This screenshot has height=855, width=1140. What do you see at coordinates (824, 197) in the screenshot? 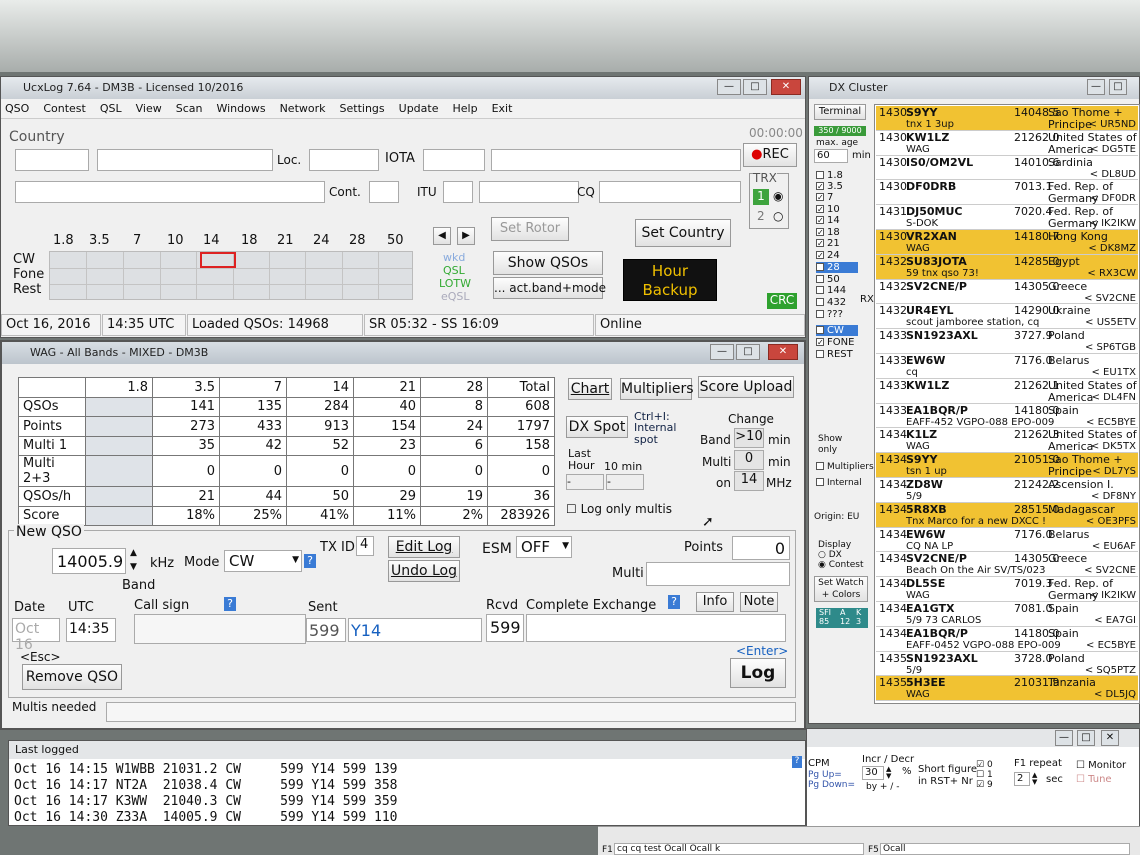
I see `band-filter-7: ✓ 7` at bounding box center [824, 197].